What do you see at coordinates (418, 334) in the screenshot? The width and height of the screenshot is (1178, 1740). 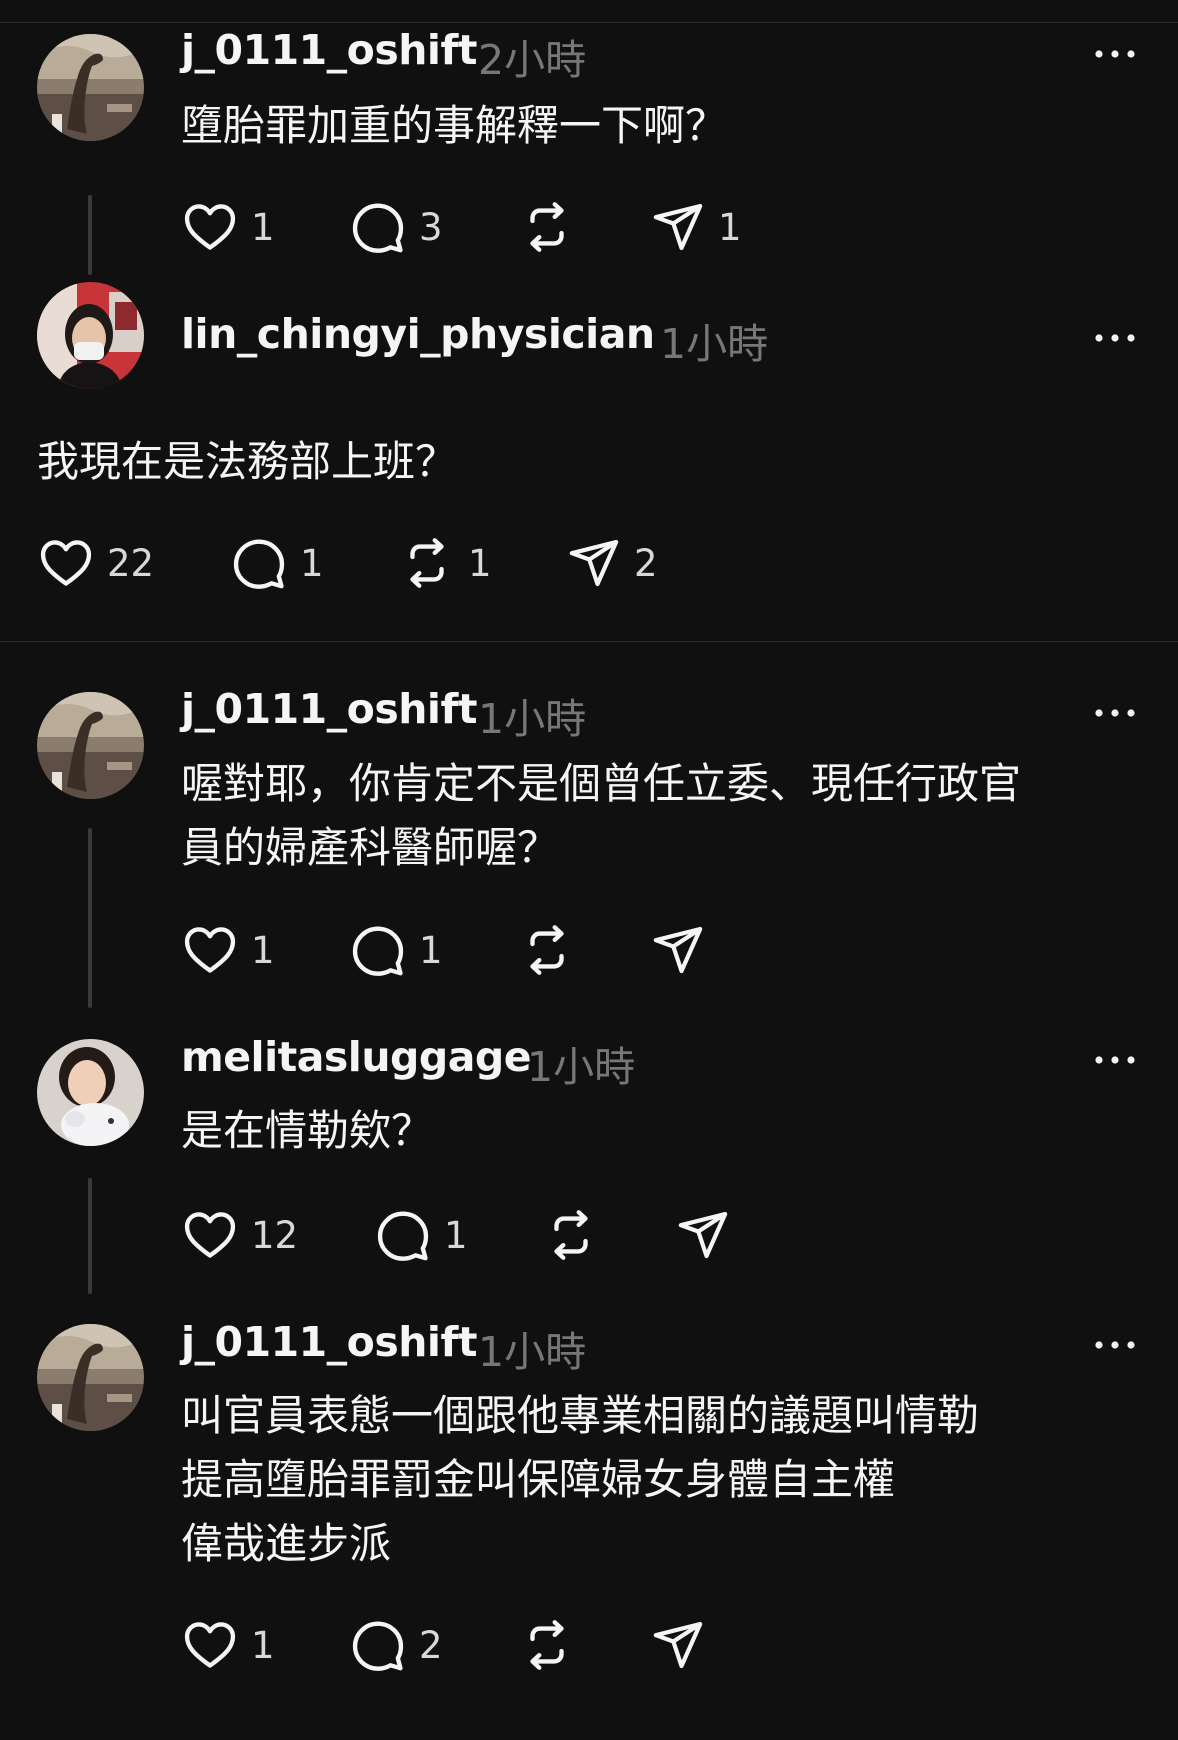 I see `username: lin_chingyi_physician` at bounding box center [418, 334].